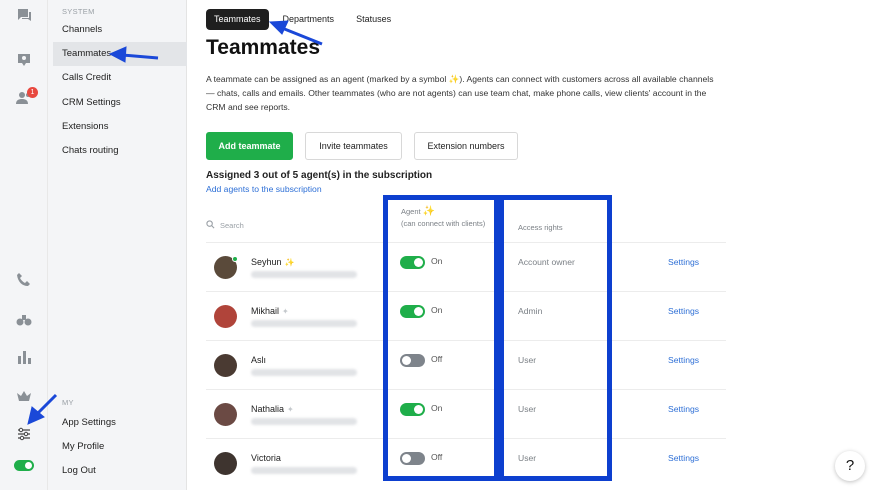 Image resolution: width=877 pixels, height=490 pixels. Describe the element at coordinates (133, 54) in the screenshot. I see `arrow-to-teammates-menu` at that location.